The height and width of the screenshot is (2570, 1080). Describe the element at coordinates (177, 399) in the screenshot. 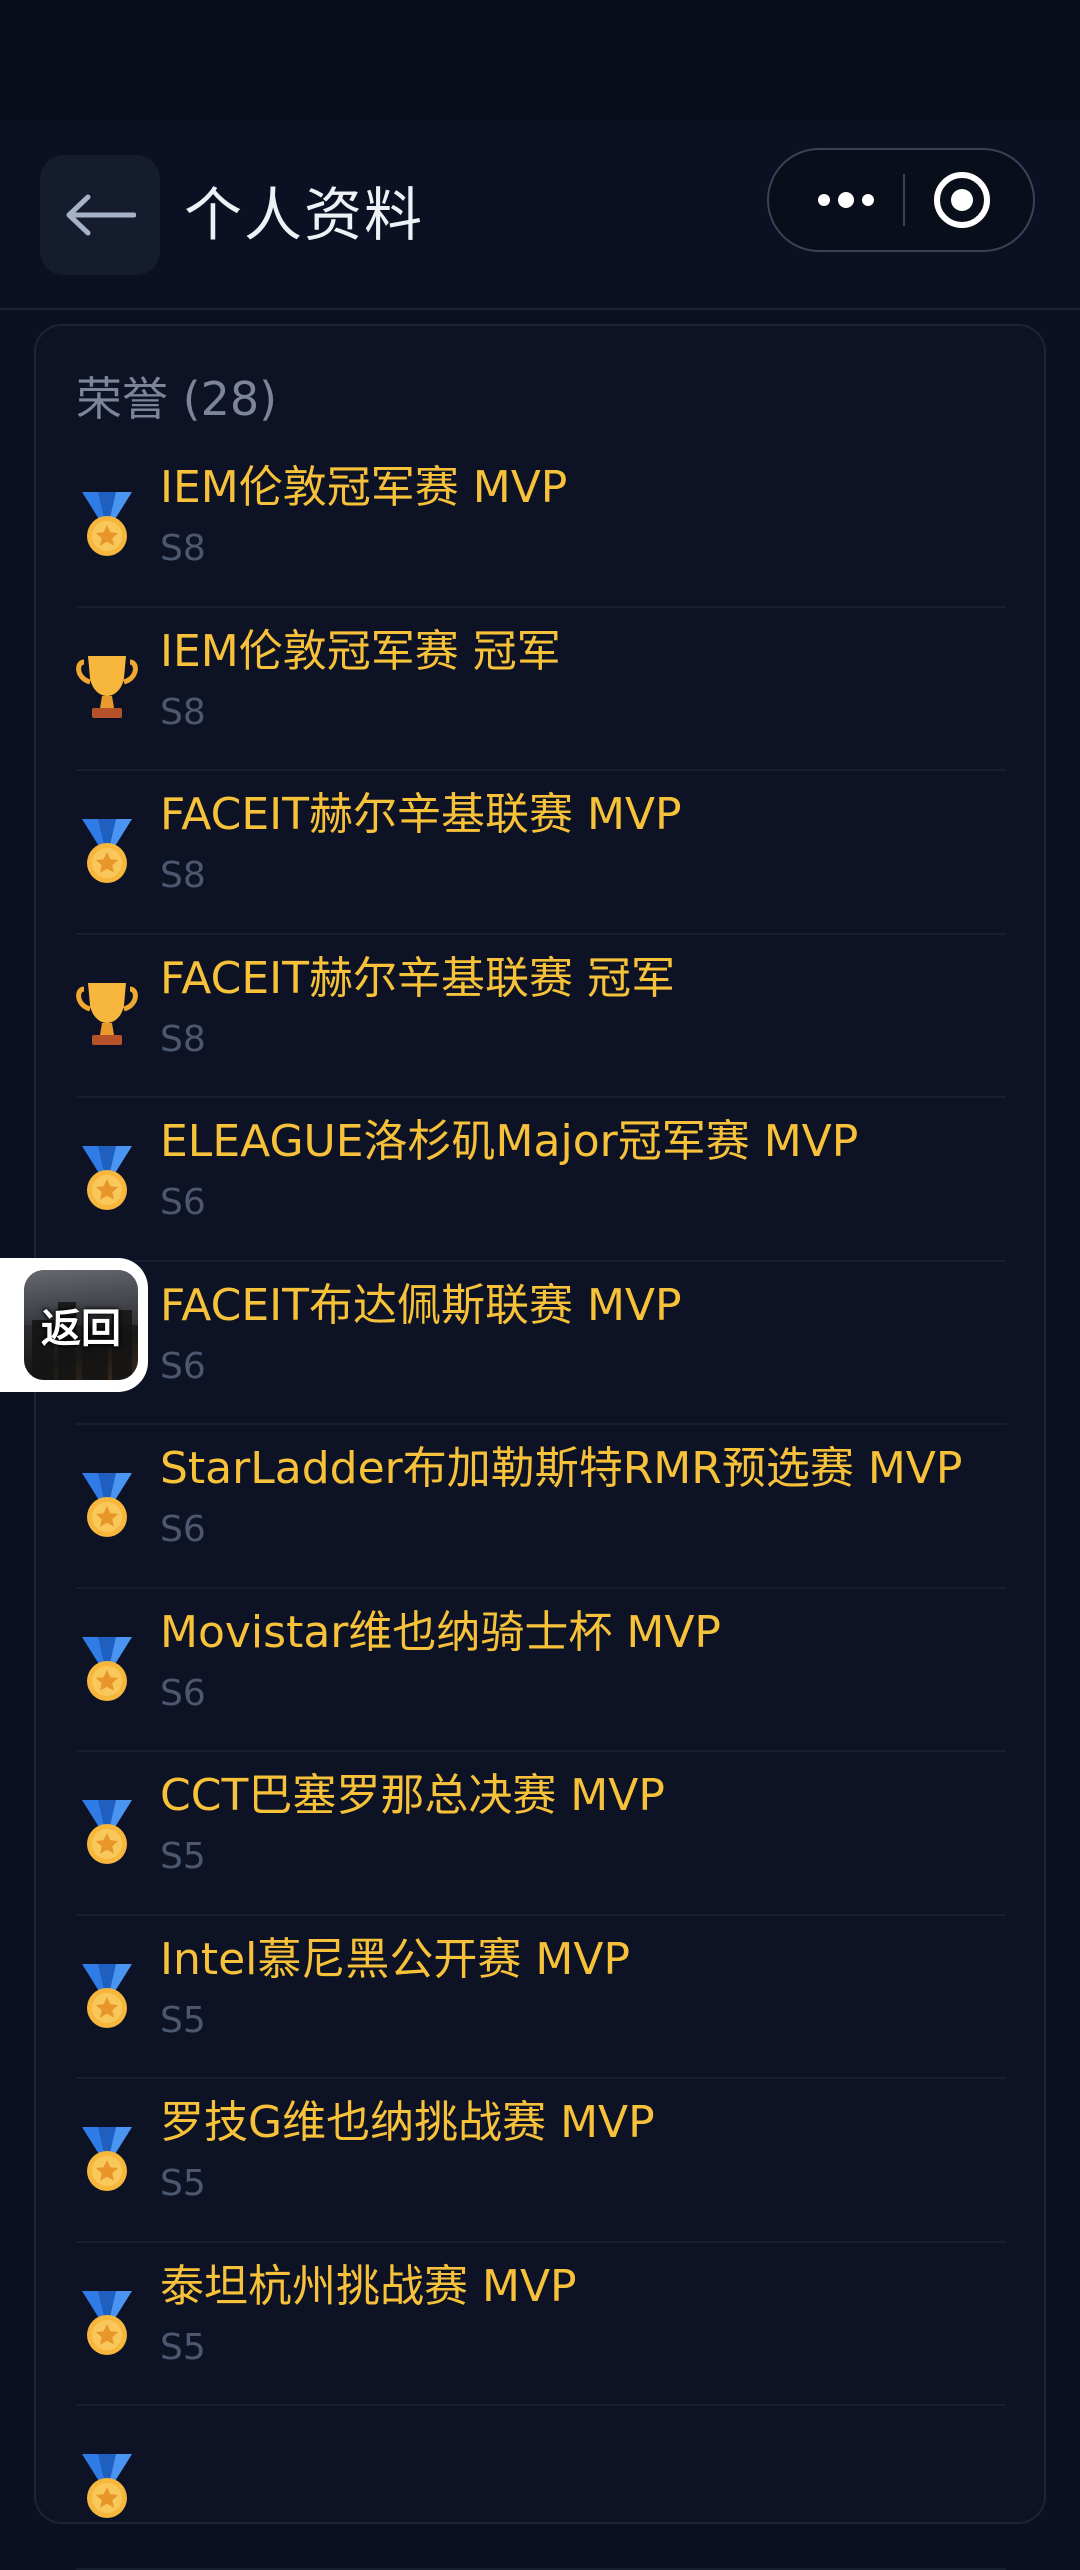

I see `honors-section-title: 荣誉 (28)` at that location.